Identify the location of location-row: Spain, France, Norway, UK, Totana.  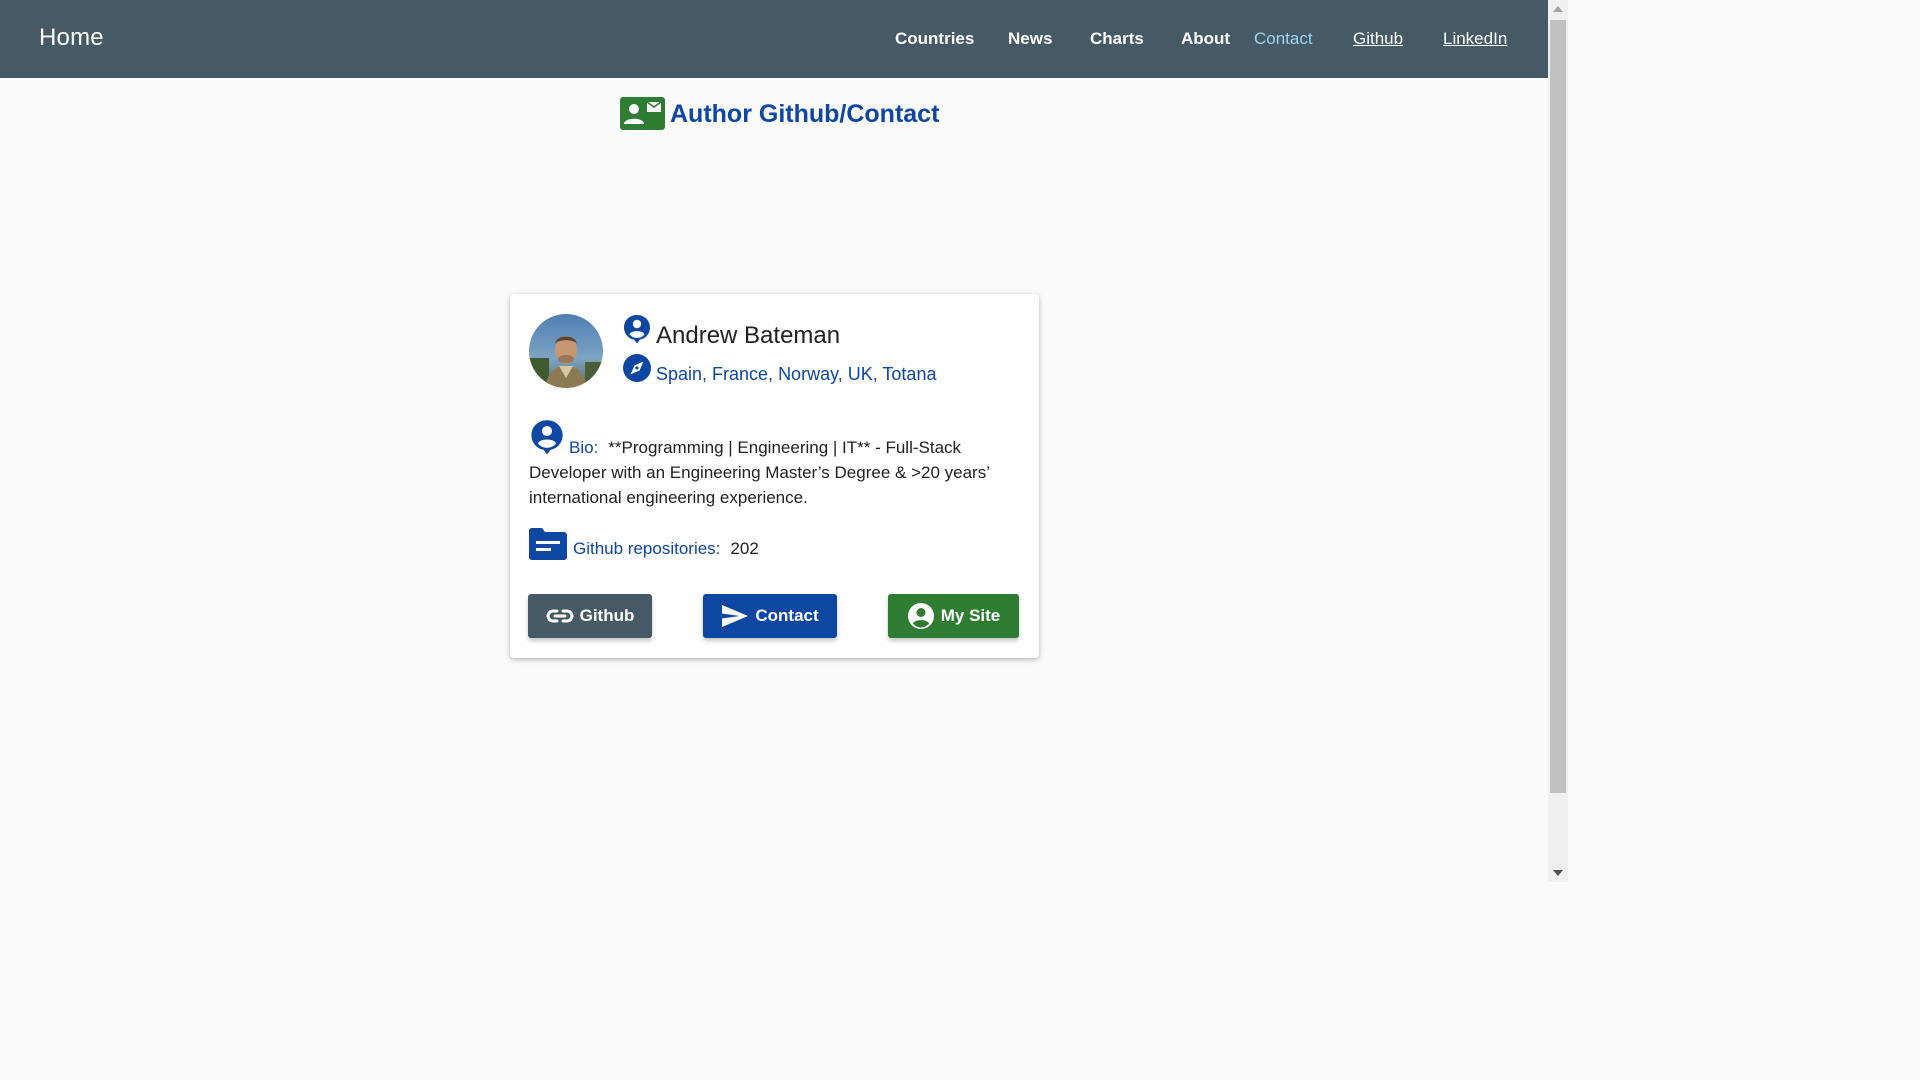
(779, 369).